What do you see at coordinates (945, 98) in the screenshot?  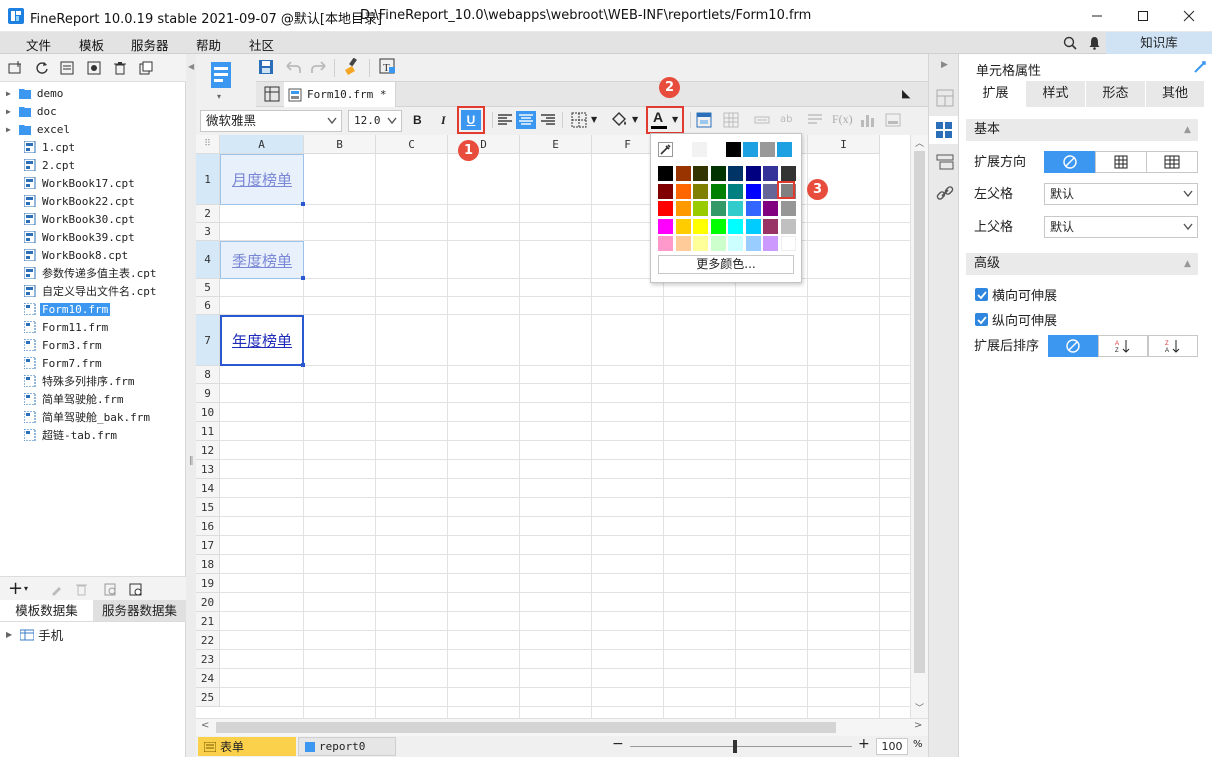 I see `component-icon` at bounding box center [945, 98].